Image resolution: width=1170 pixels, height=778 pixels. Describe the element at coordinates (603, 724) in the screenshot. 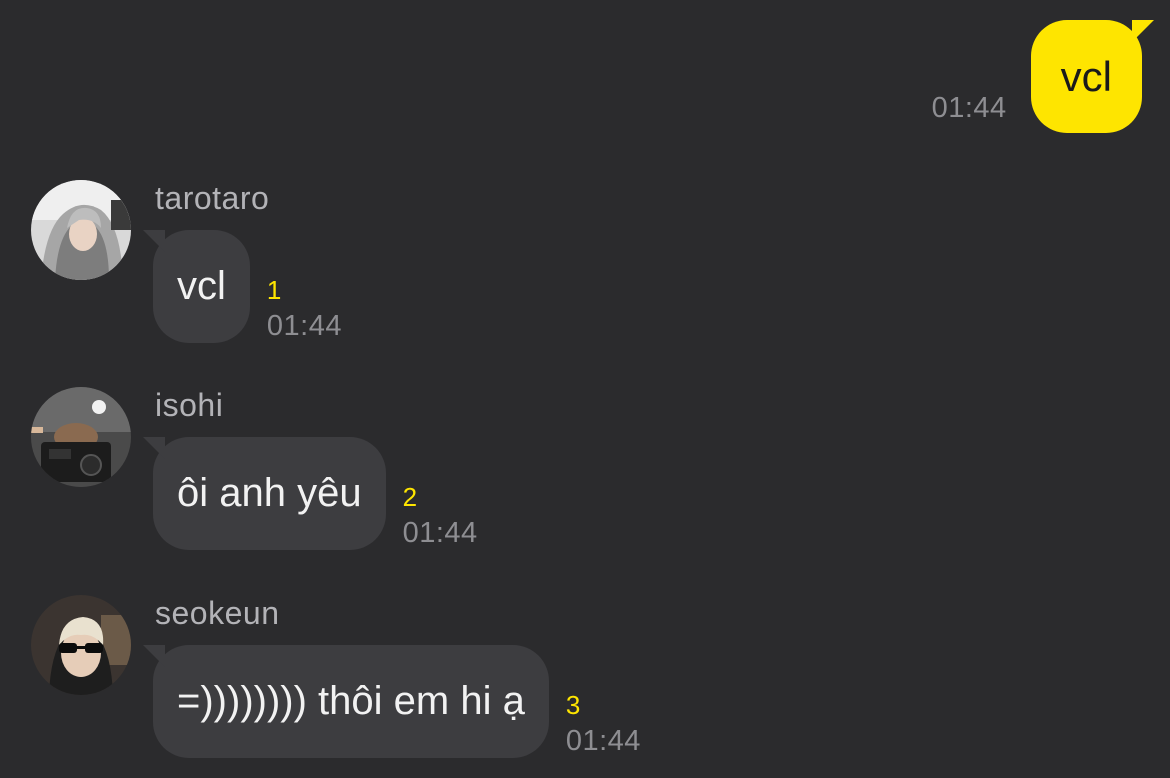

I see `message-meta: 3 01:44` at that location.